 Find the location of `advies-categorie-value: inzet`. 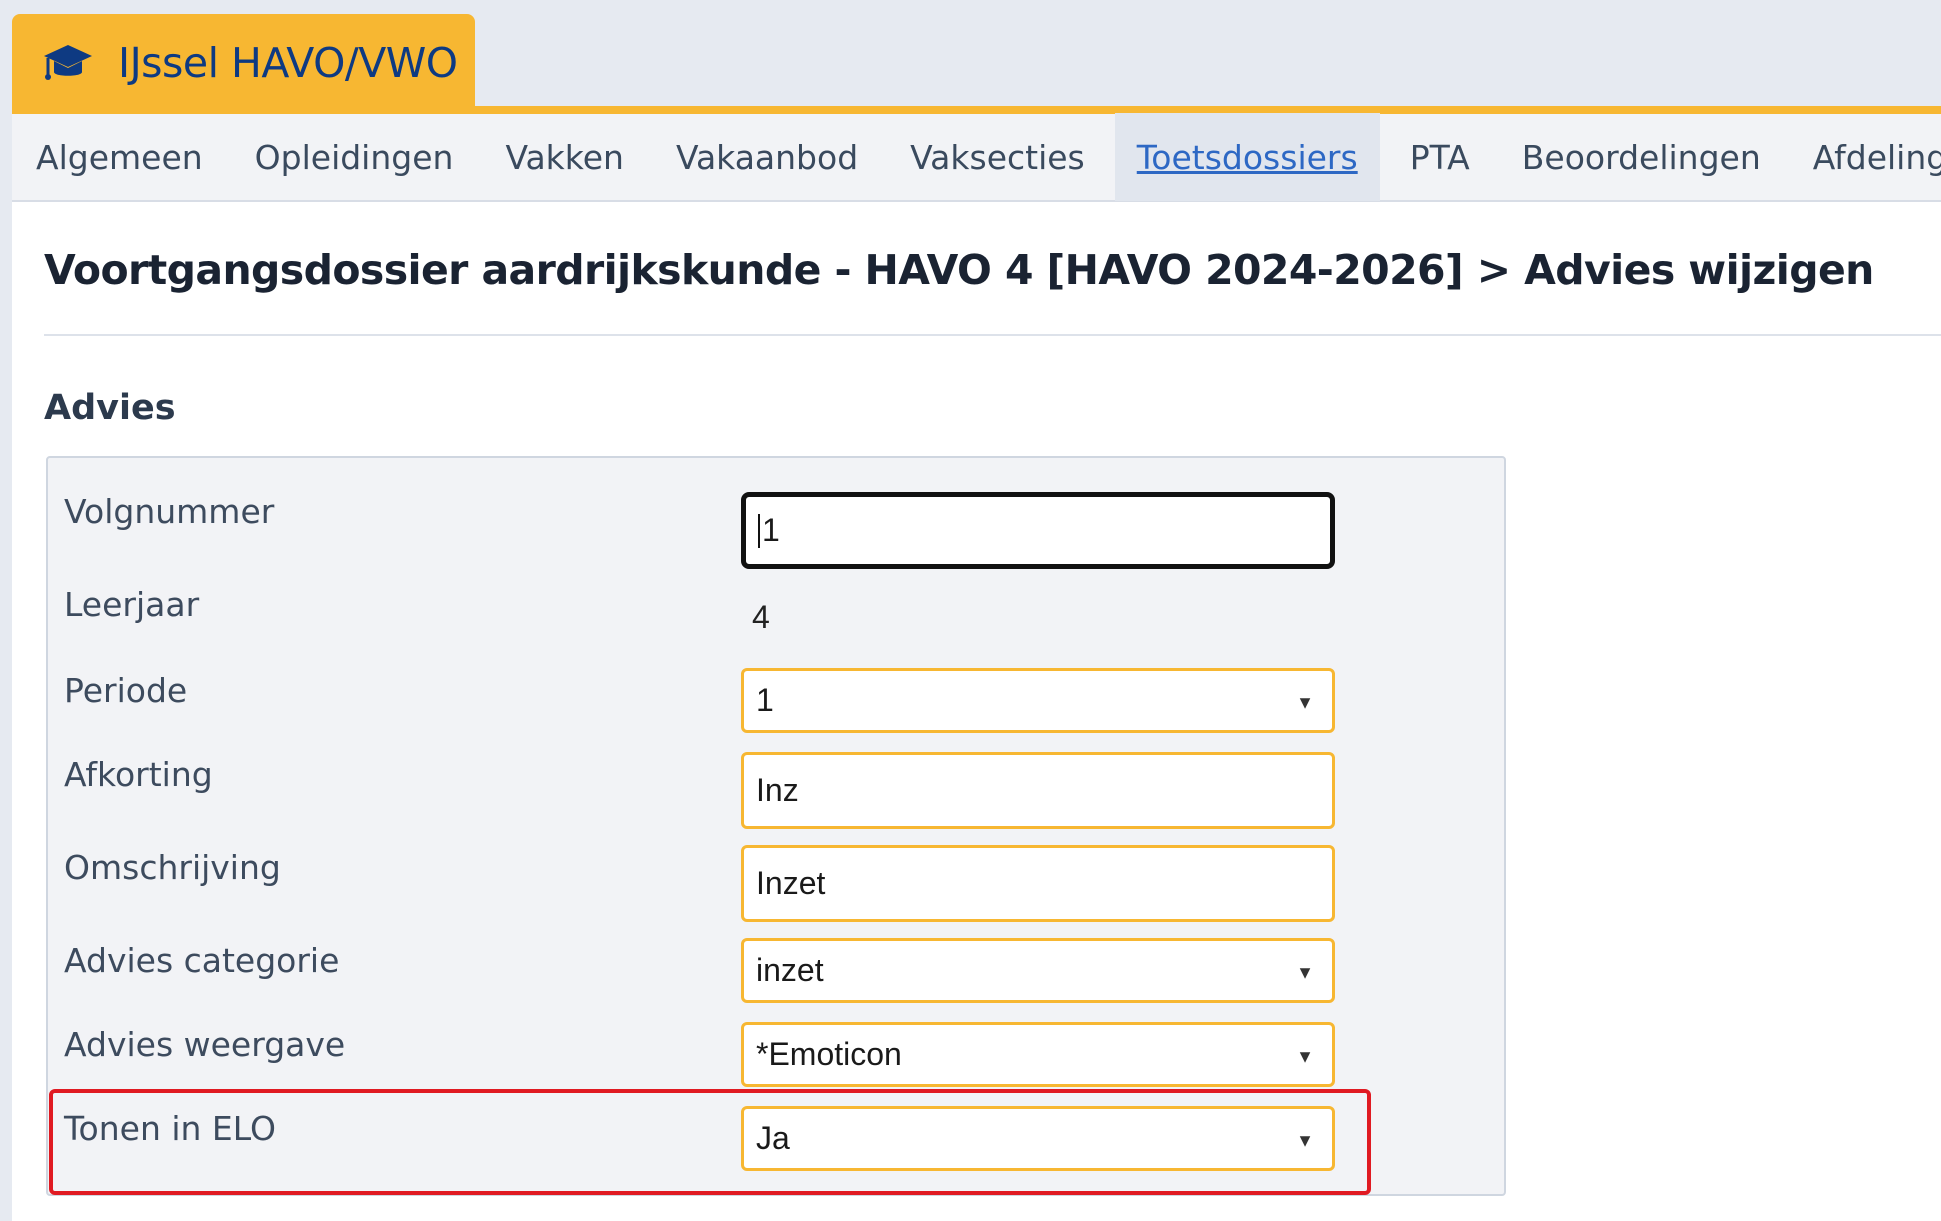

advies-categorie-value: inzet is located at coordinates (790, 970).